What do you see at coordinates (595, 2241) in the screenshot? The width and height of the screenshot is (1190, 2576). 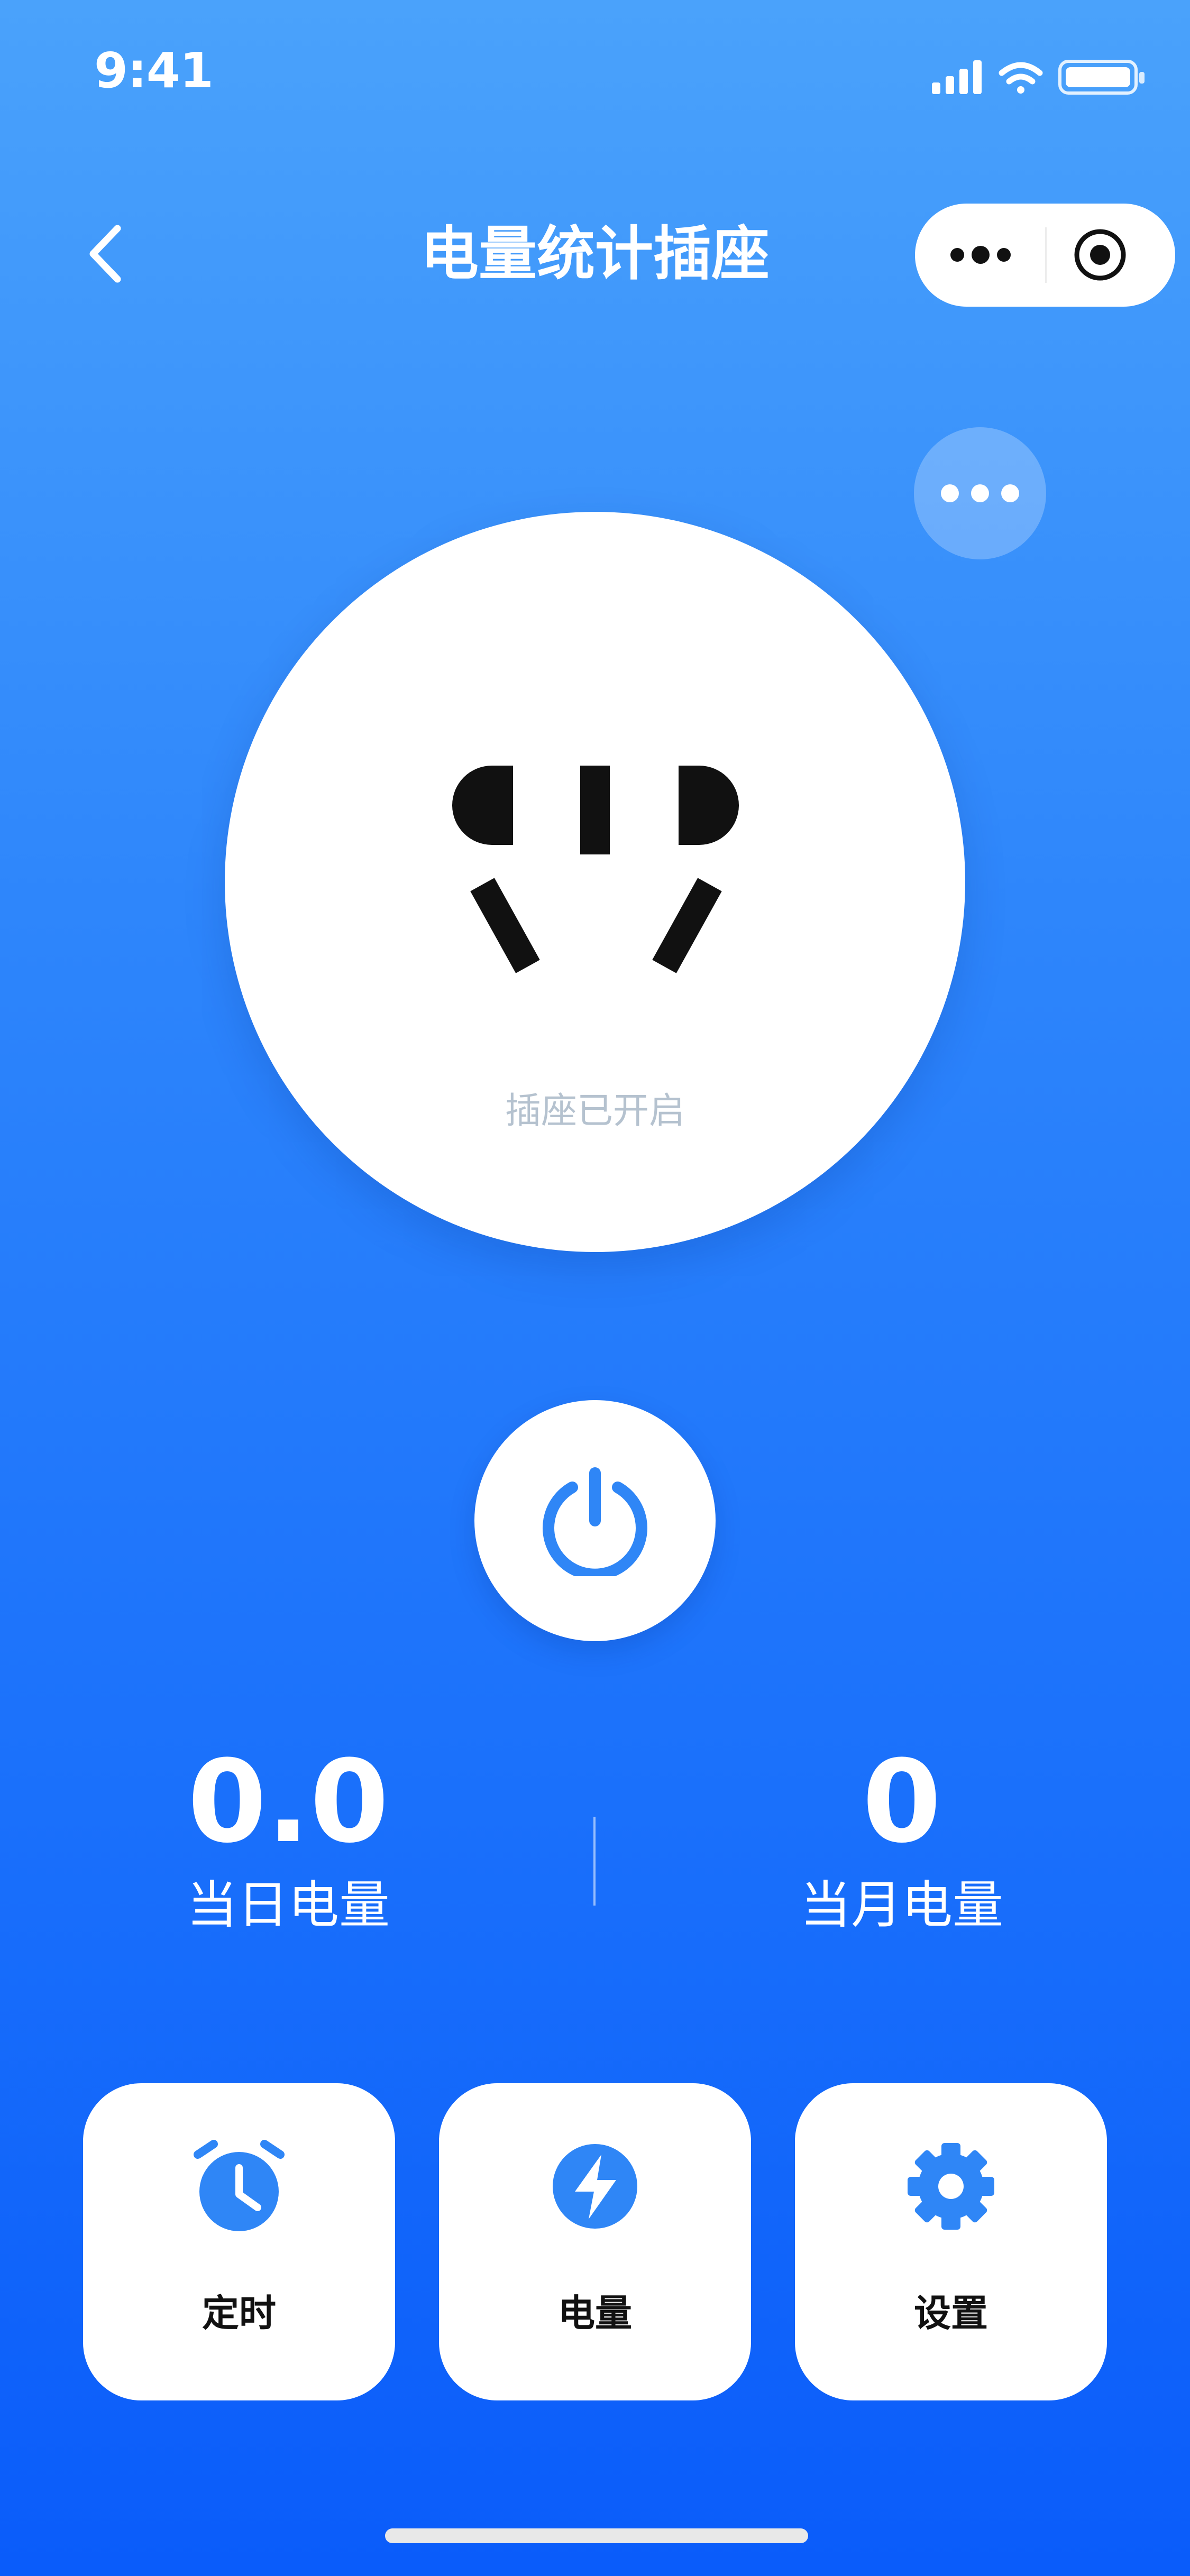 I see `energy-card-button: 电量` at bounding box center [595, 2241].